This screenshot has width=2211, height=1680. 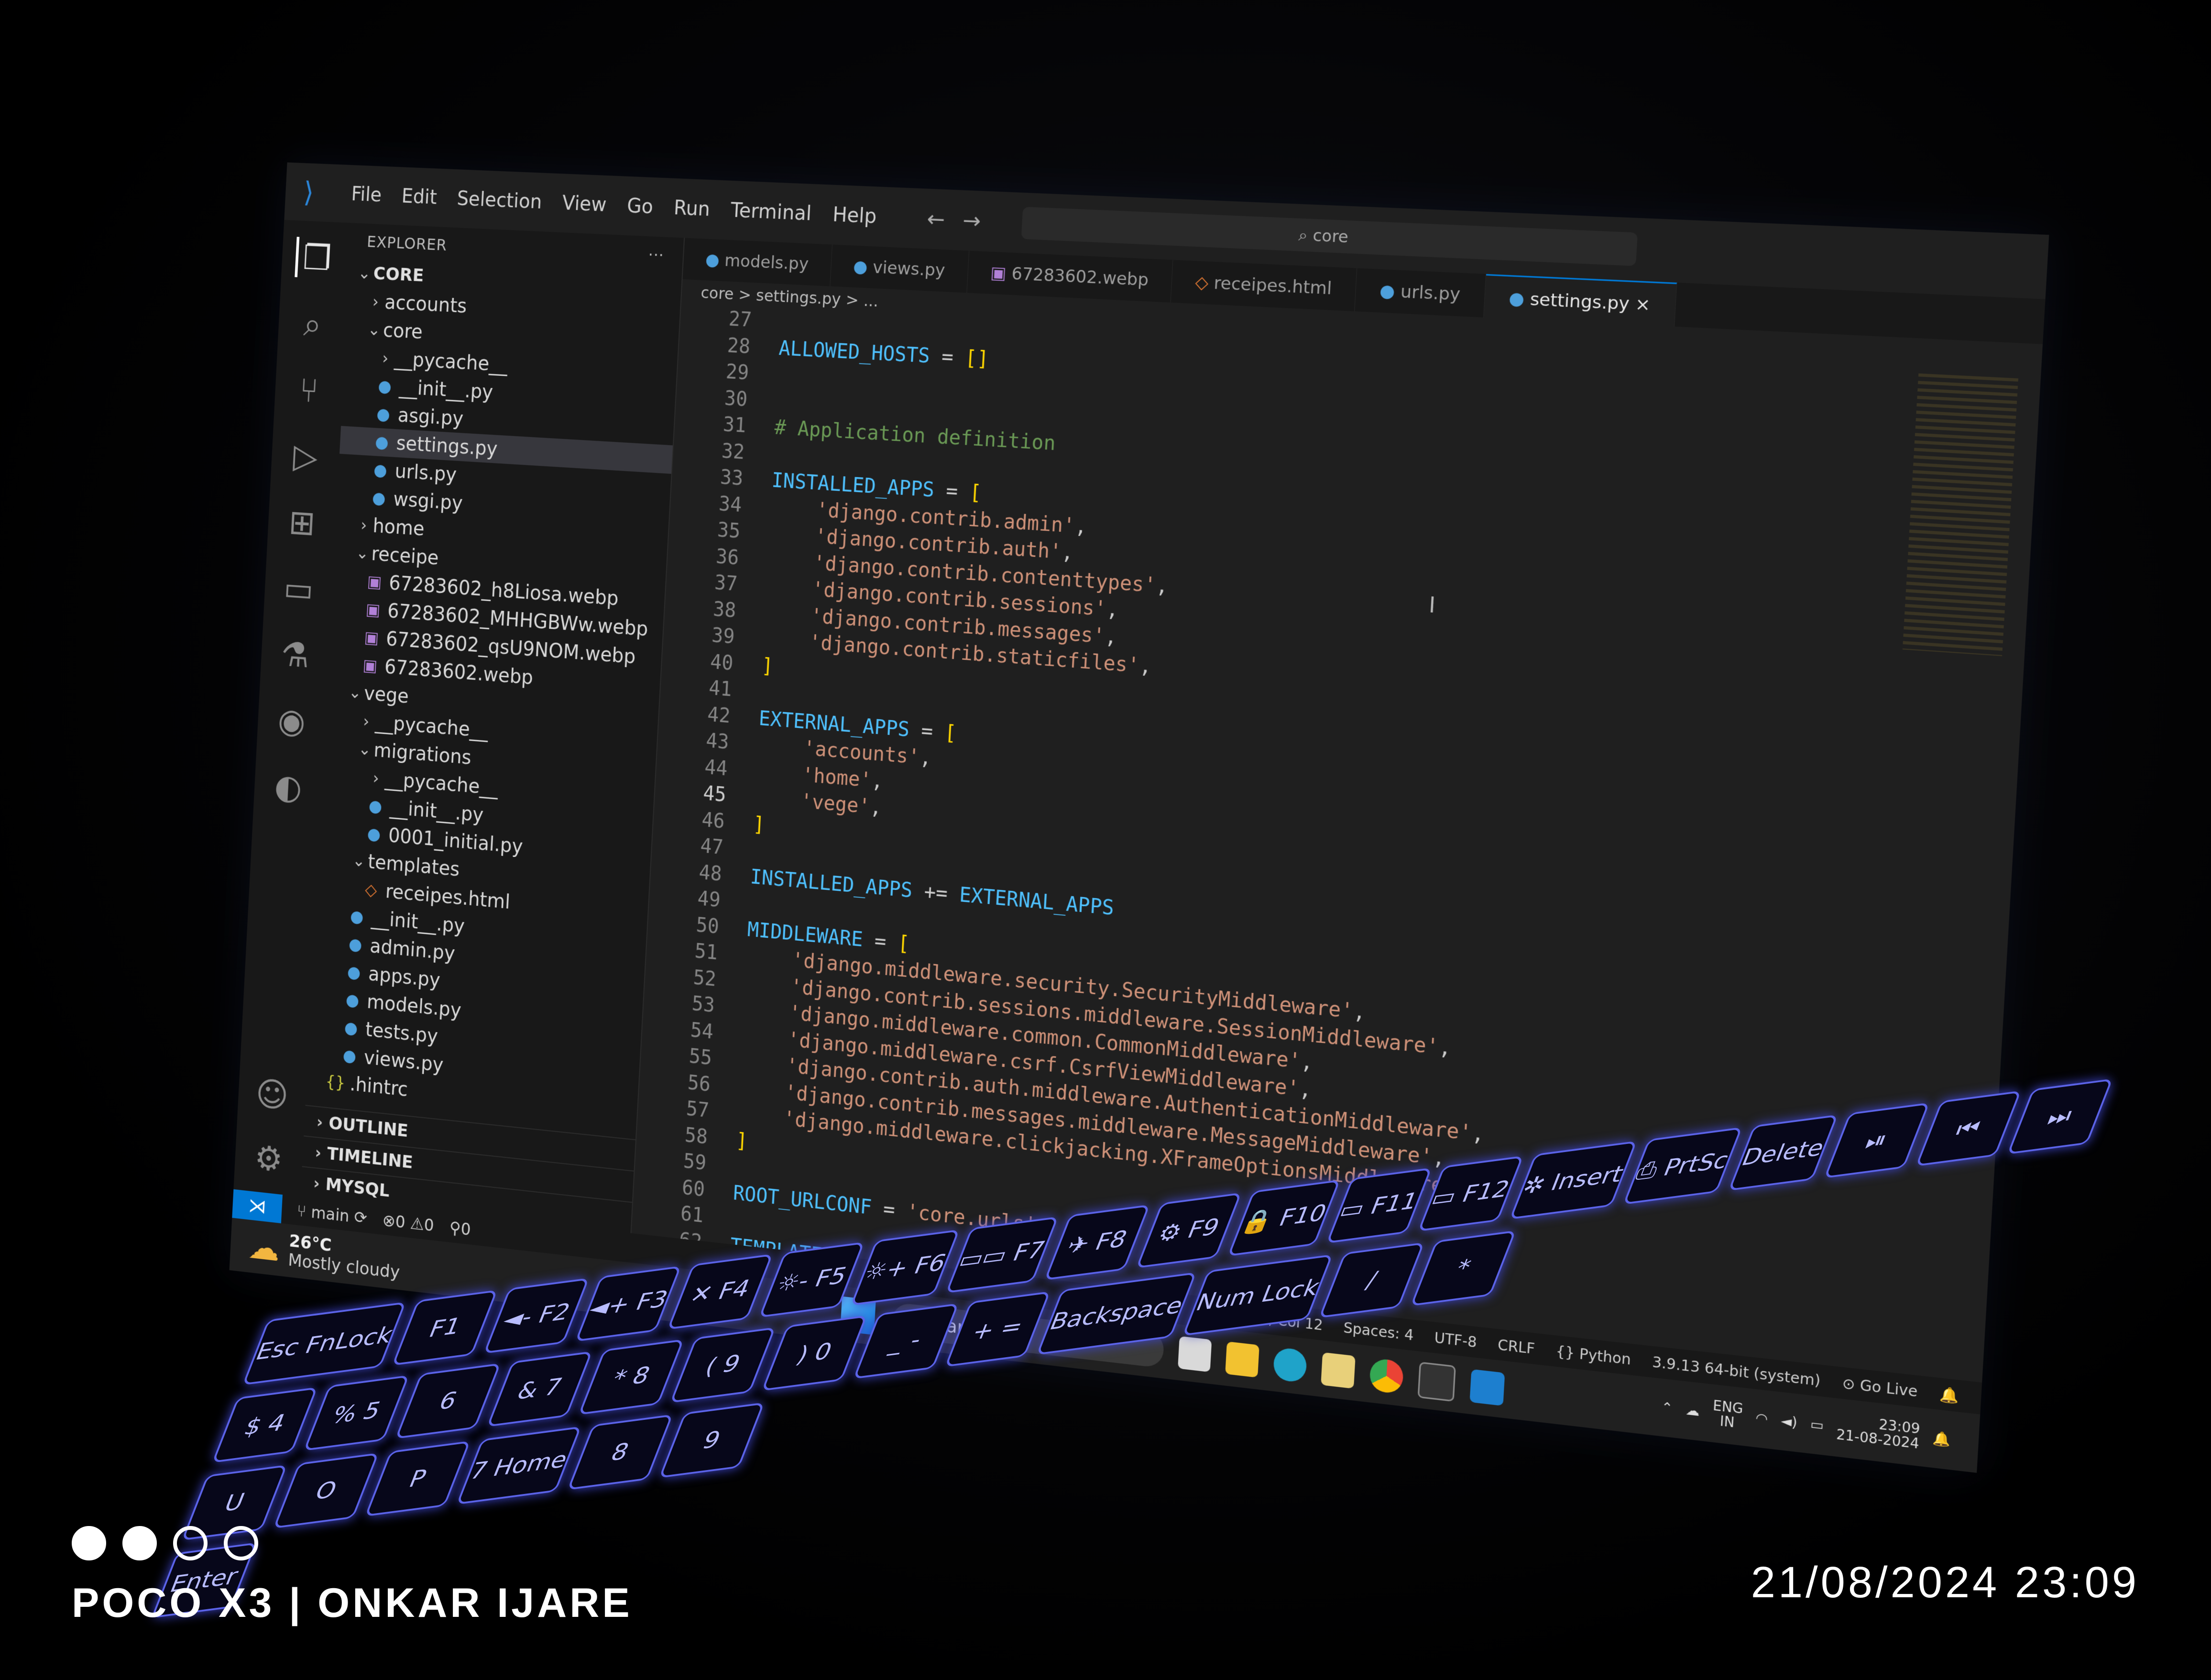 What do you see at coordinates (425, 473) in the screenshot?
I see `tree-item-label: urls.py` at bounding box center [425, 473].